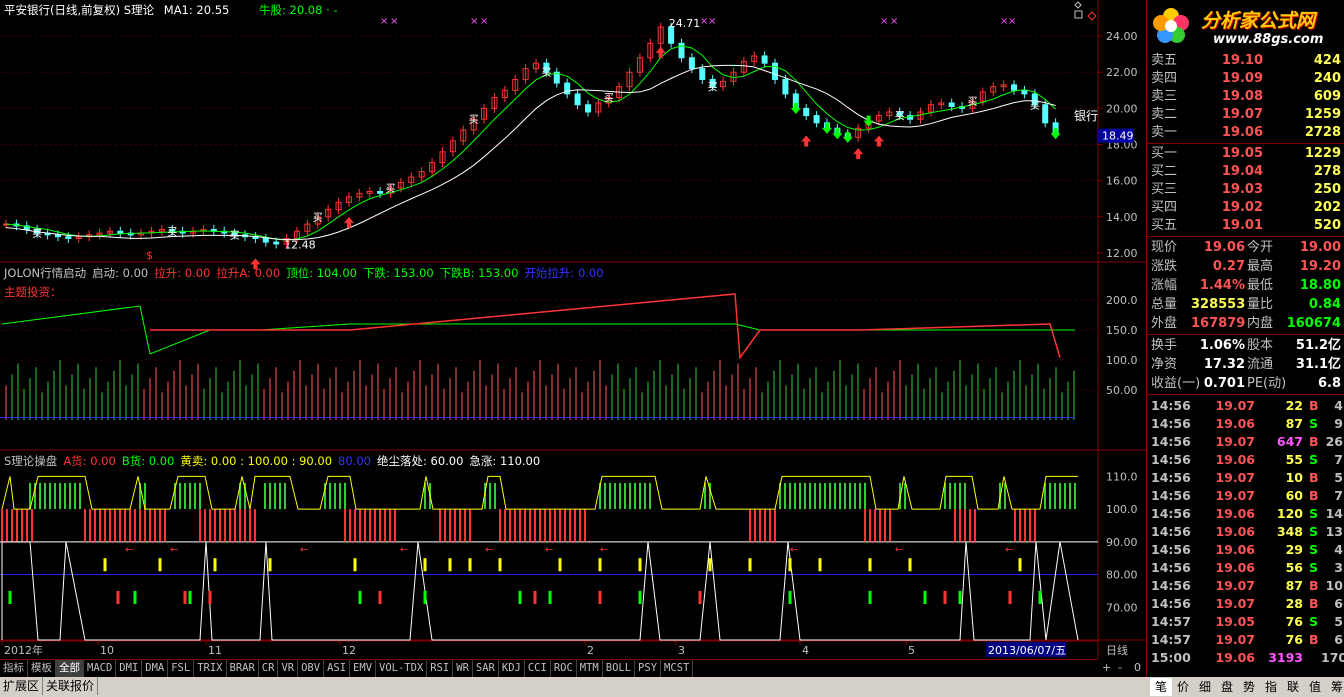  Describe the element at coordinates (1327, 60) in the screenshot. I see `sell-volume: 424` at that location.